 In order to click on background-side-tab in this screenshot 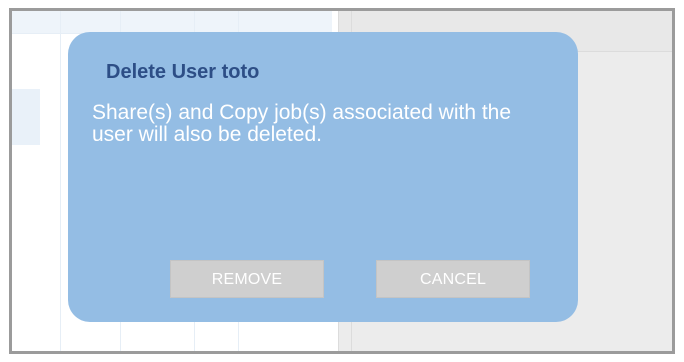, I will do `click(26, 117)`.